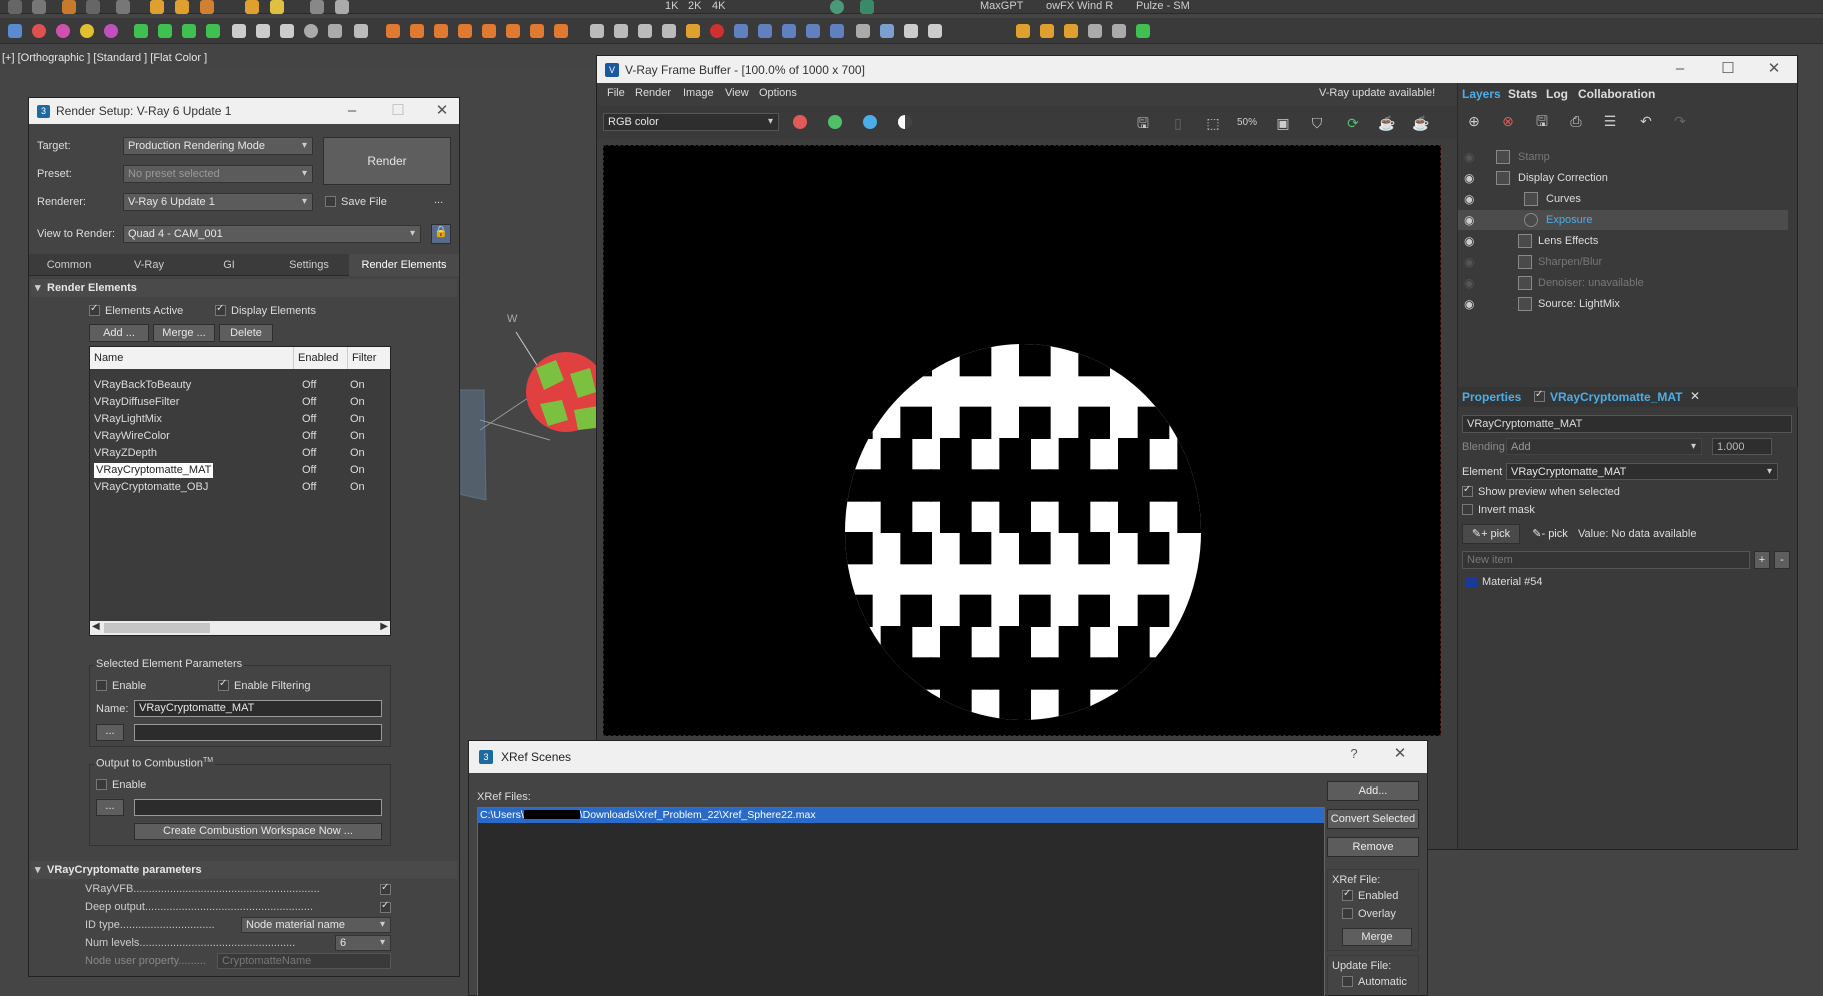 Image resolution: width=1823 pixels, height=996 pixels. What do you see at coordinates (1163, 6) in the screenshot?
I see `pulze-tab: Pulze - SM` at bounding box center [1163, 6].